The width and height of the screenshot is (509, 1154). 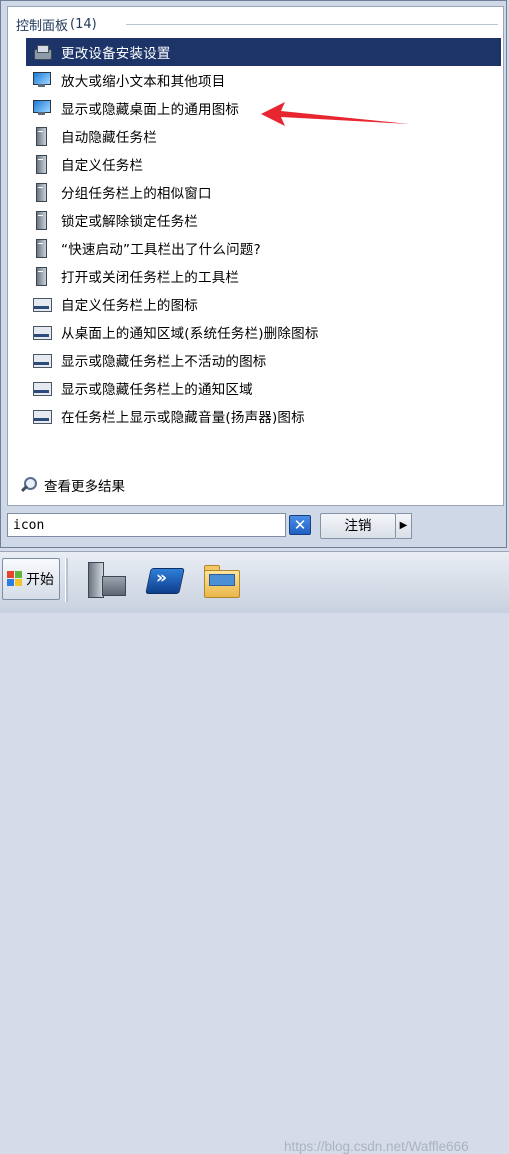 I want to click on annotation-arrow, so click(x=335, y=114).